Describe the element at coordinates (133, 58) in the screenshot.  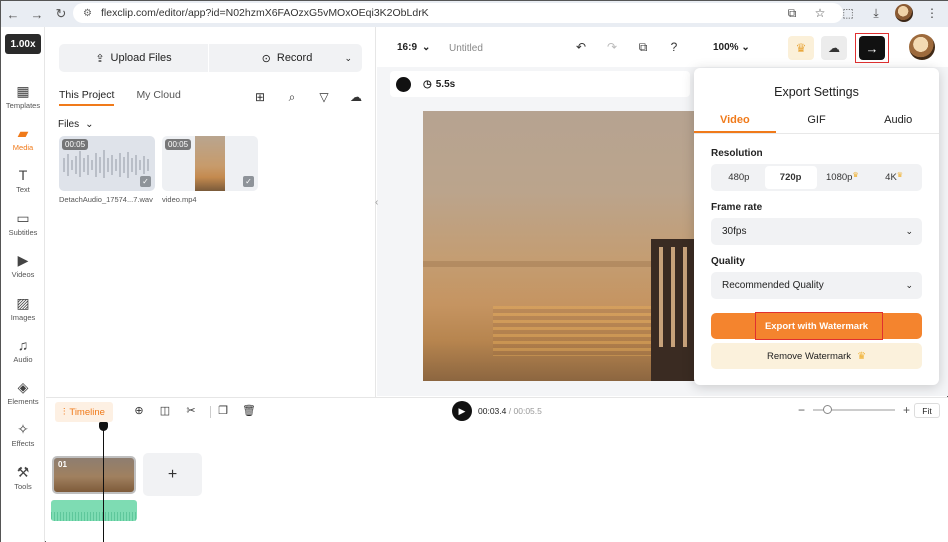
I see `upload-files-button: ⇪ Upload Files` at that location.